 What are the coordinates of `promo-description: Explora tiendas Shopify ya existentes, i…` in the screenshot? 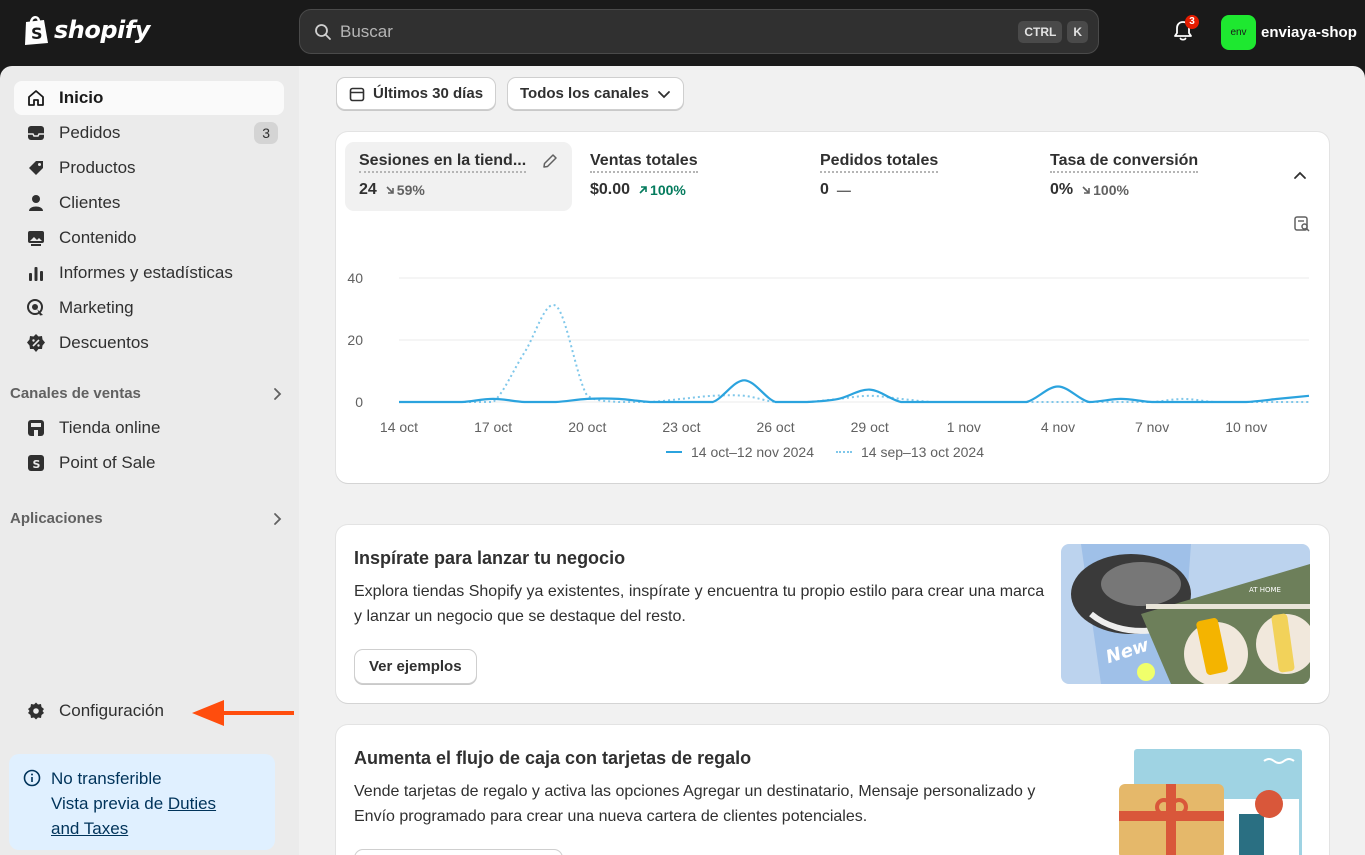 It's located at (699, 604).